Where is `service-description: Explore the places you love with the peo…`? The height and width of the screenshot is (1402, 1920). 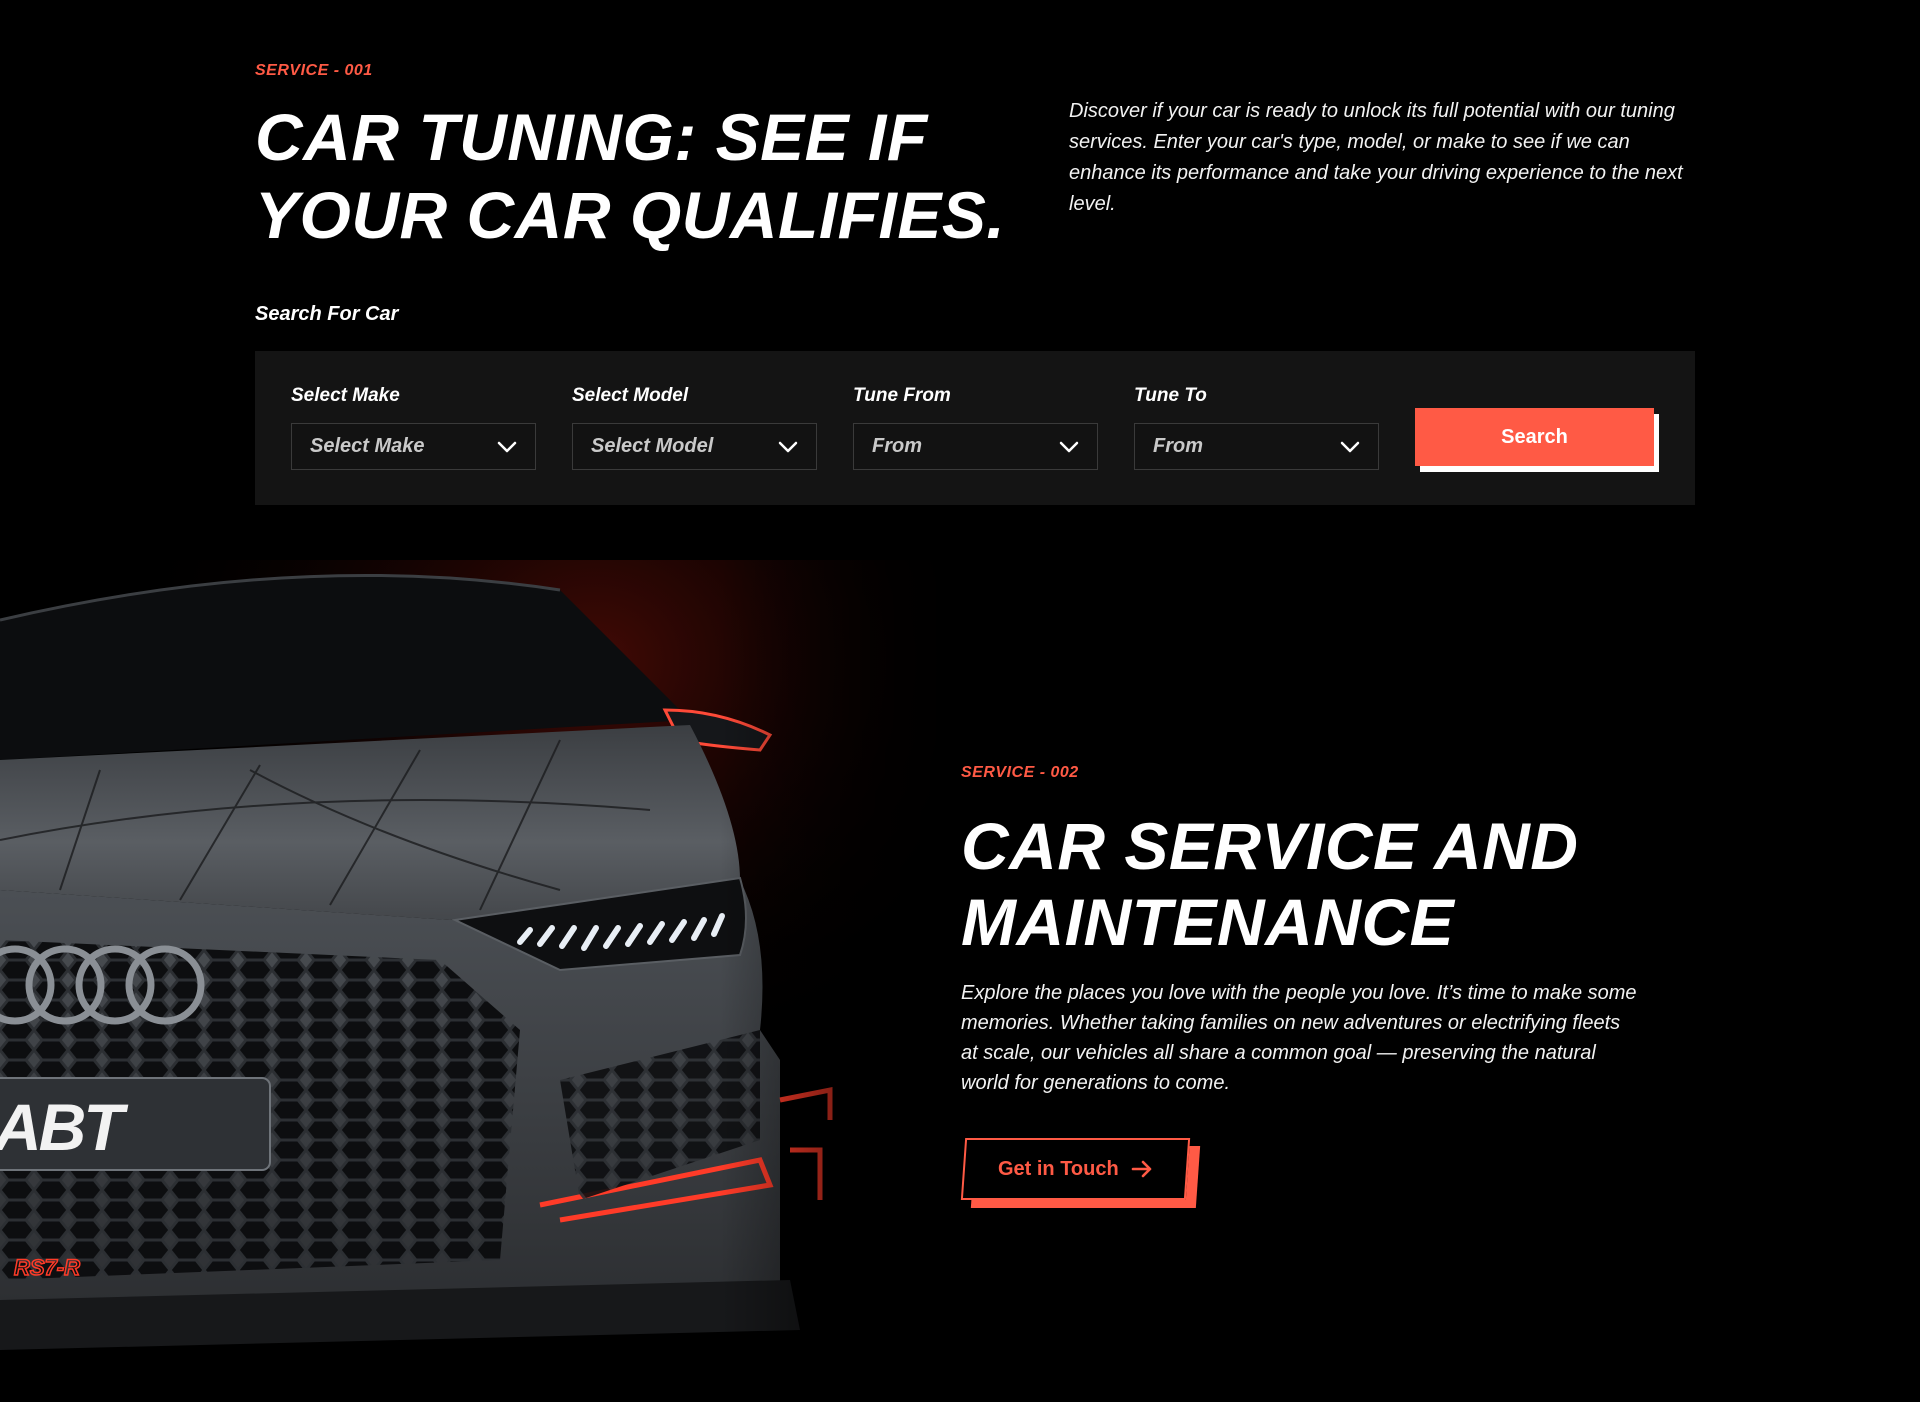 service-description: Explore the places you love with the peo… is located at coordinates (1299, 1038).